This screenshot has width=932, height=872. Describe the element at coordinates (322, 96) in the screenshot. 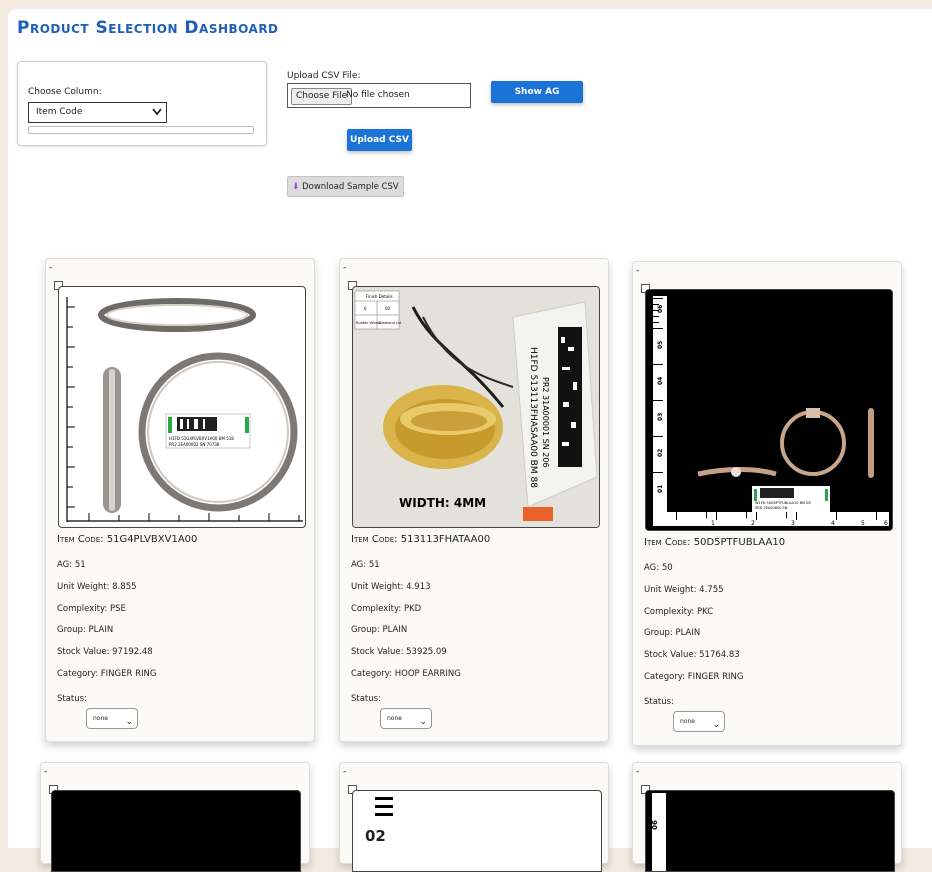

I see `choose-file-button: Choose File` at that location.